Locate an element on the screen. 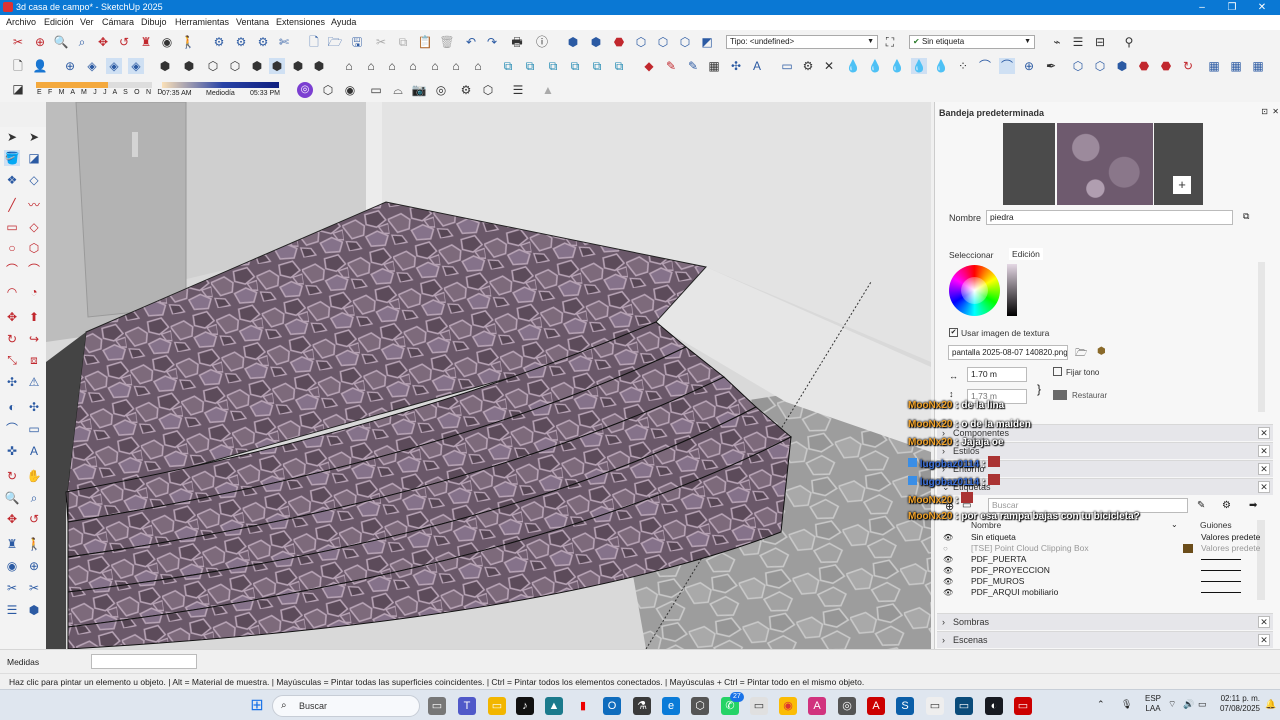 This screenshot has width=1280, height=720. hex-5-icon: ⬣ is located at coordinates (1166, 66).